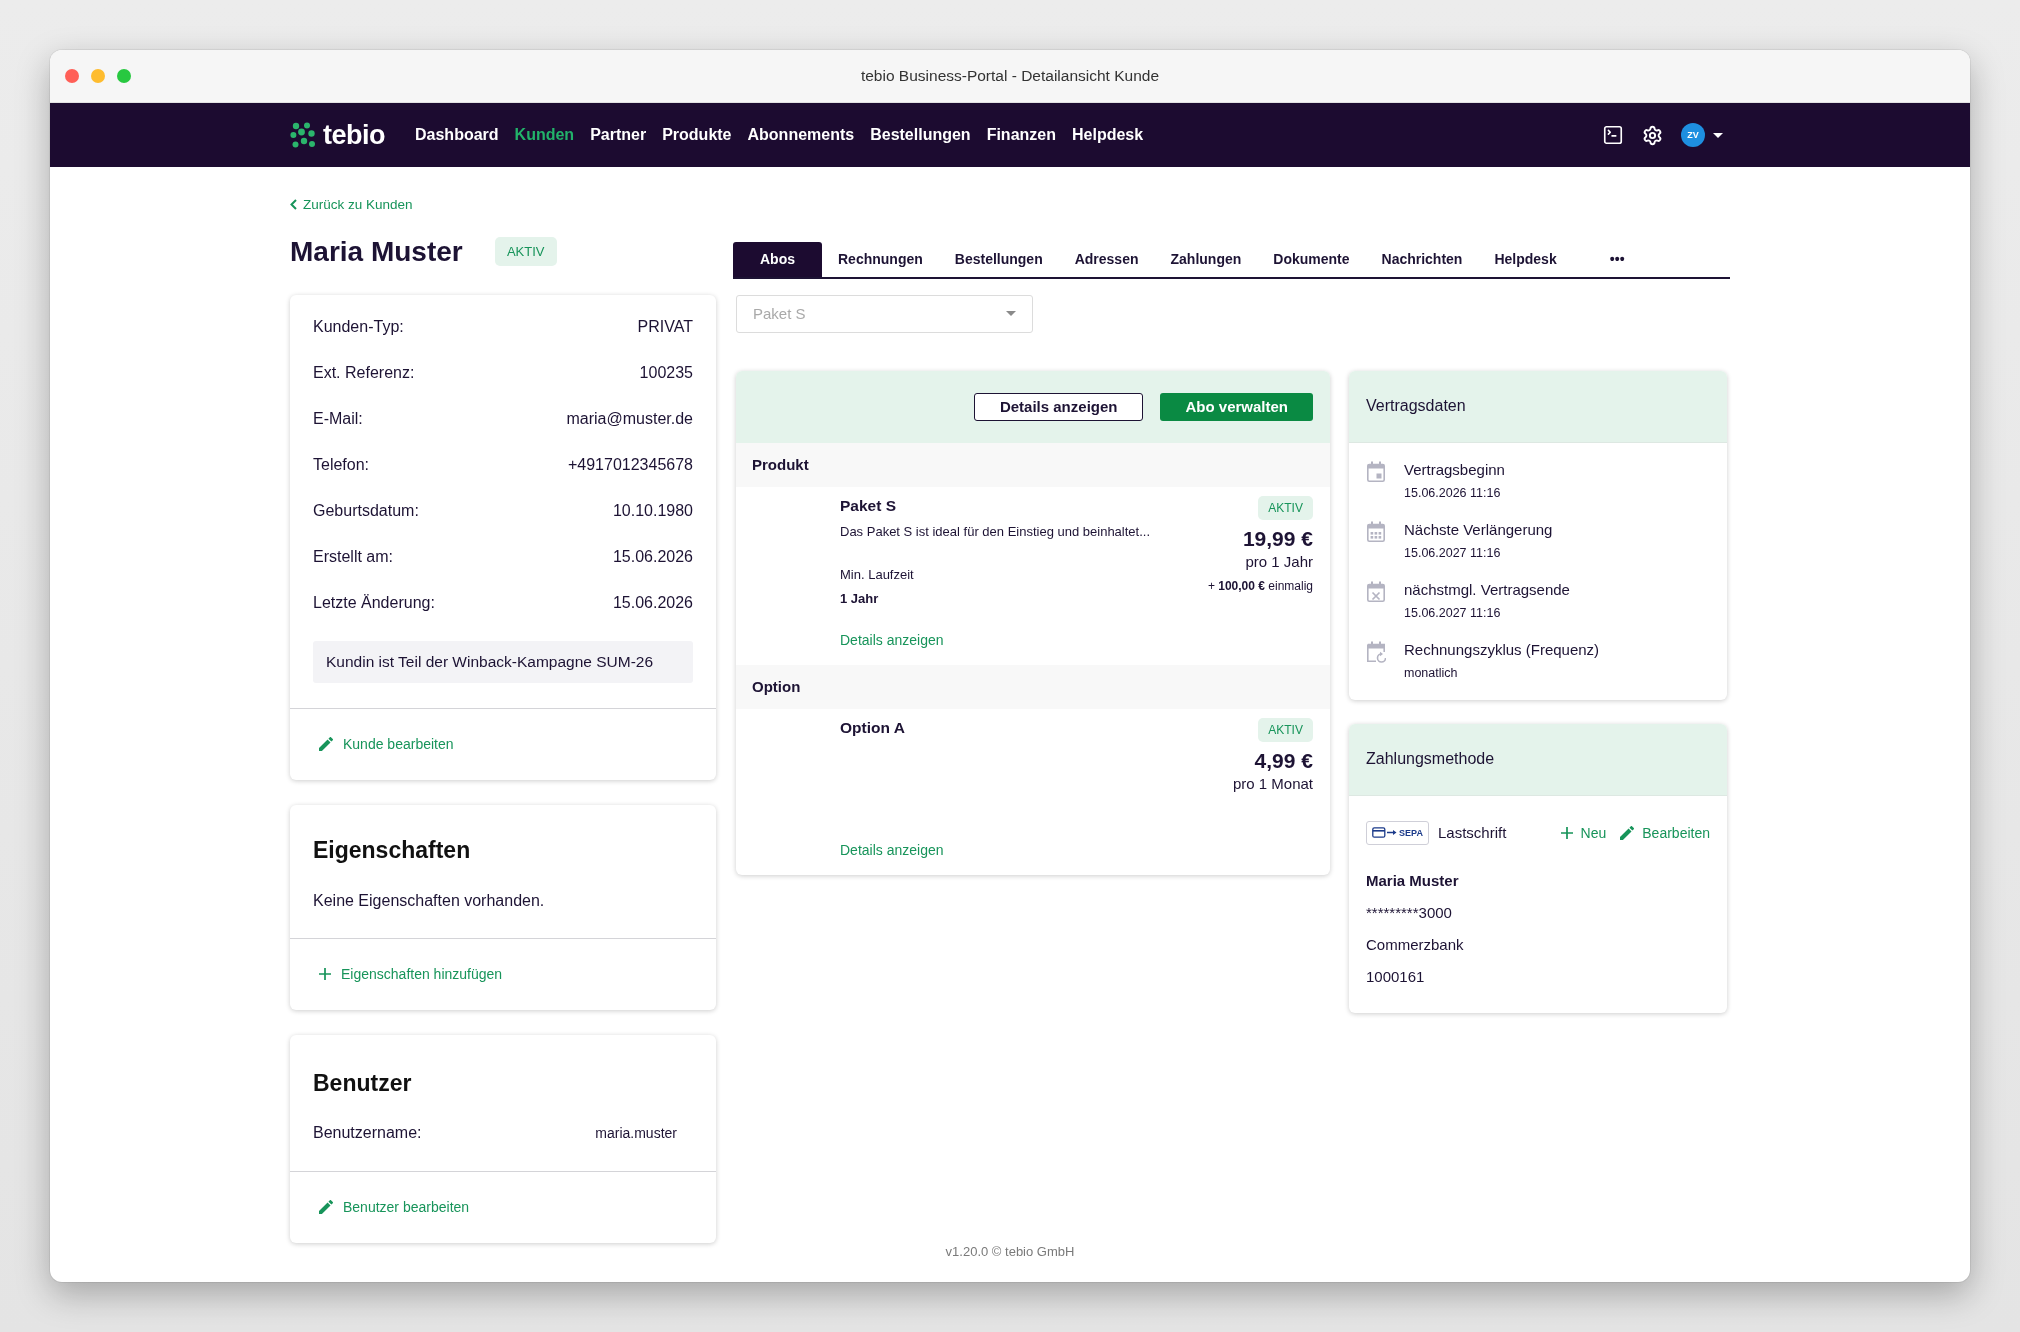  What do you see at coordinates (1106, 259) in the screenshot?
I see `tab: Adressen` at bounding box center [1106, 259].